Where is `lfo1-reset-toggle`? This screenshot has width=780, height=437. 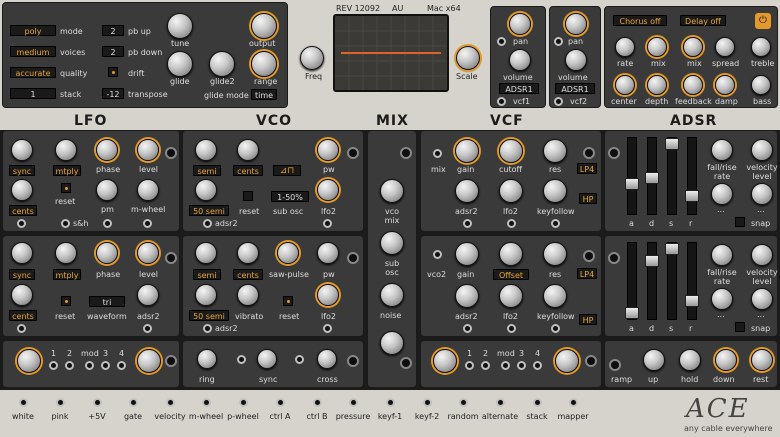
lfo1-reset-toggle is located at coordinates (66, 188).